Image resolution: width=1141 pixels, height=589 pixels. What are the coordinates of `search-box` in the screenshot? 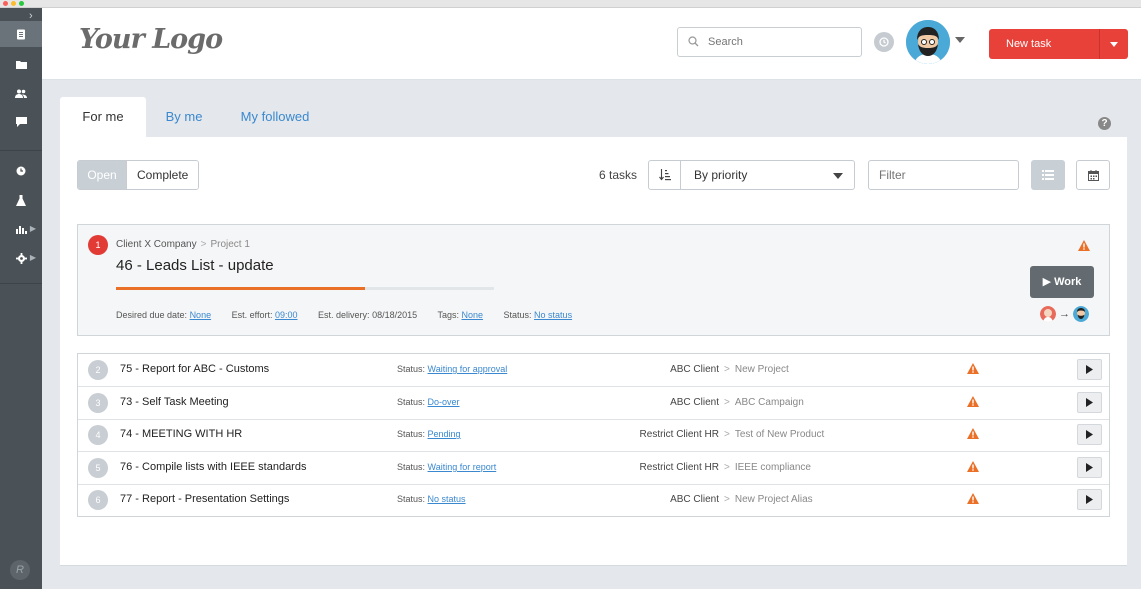 It's located at (769, 42).